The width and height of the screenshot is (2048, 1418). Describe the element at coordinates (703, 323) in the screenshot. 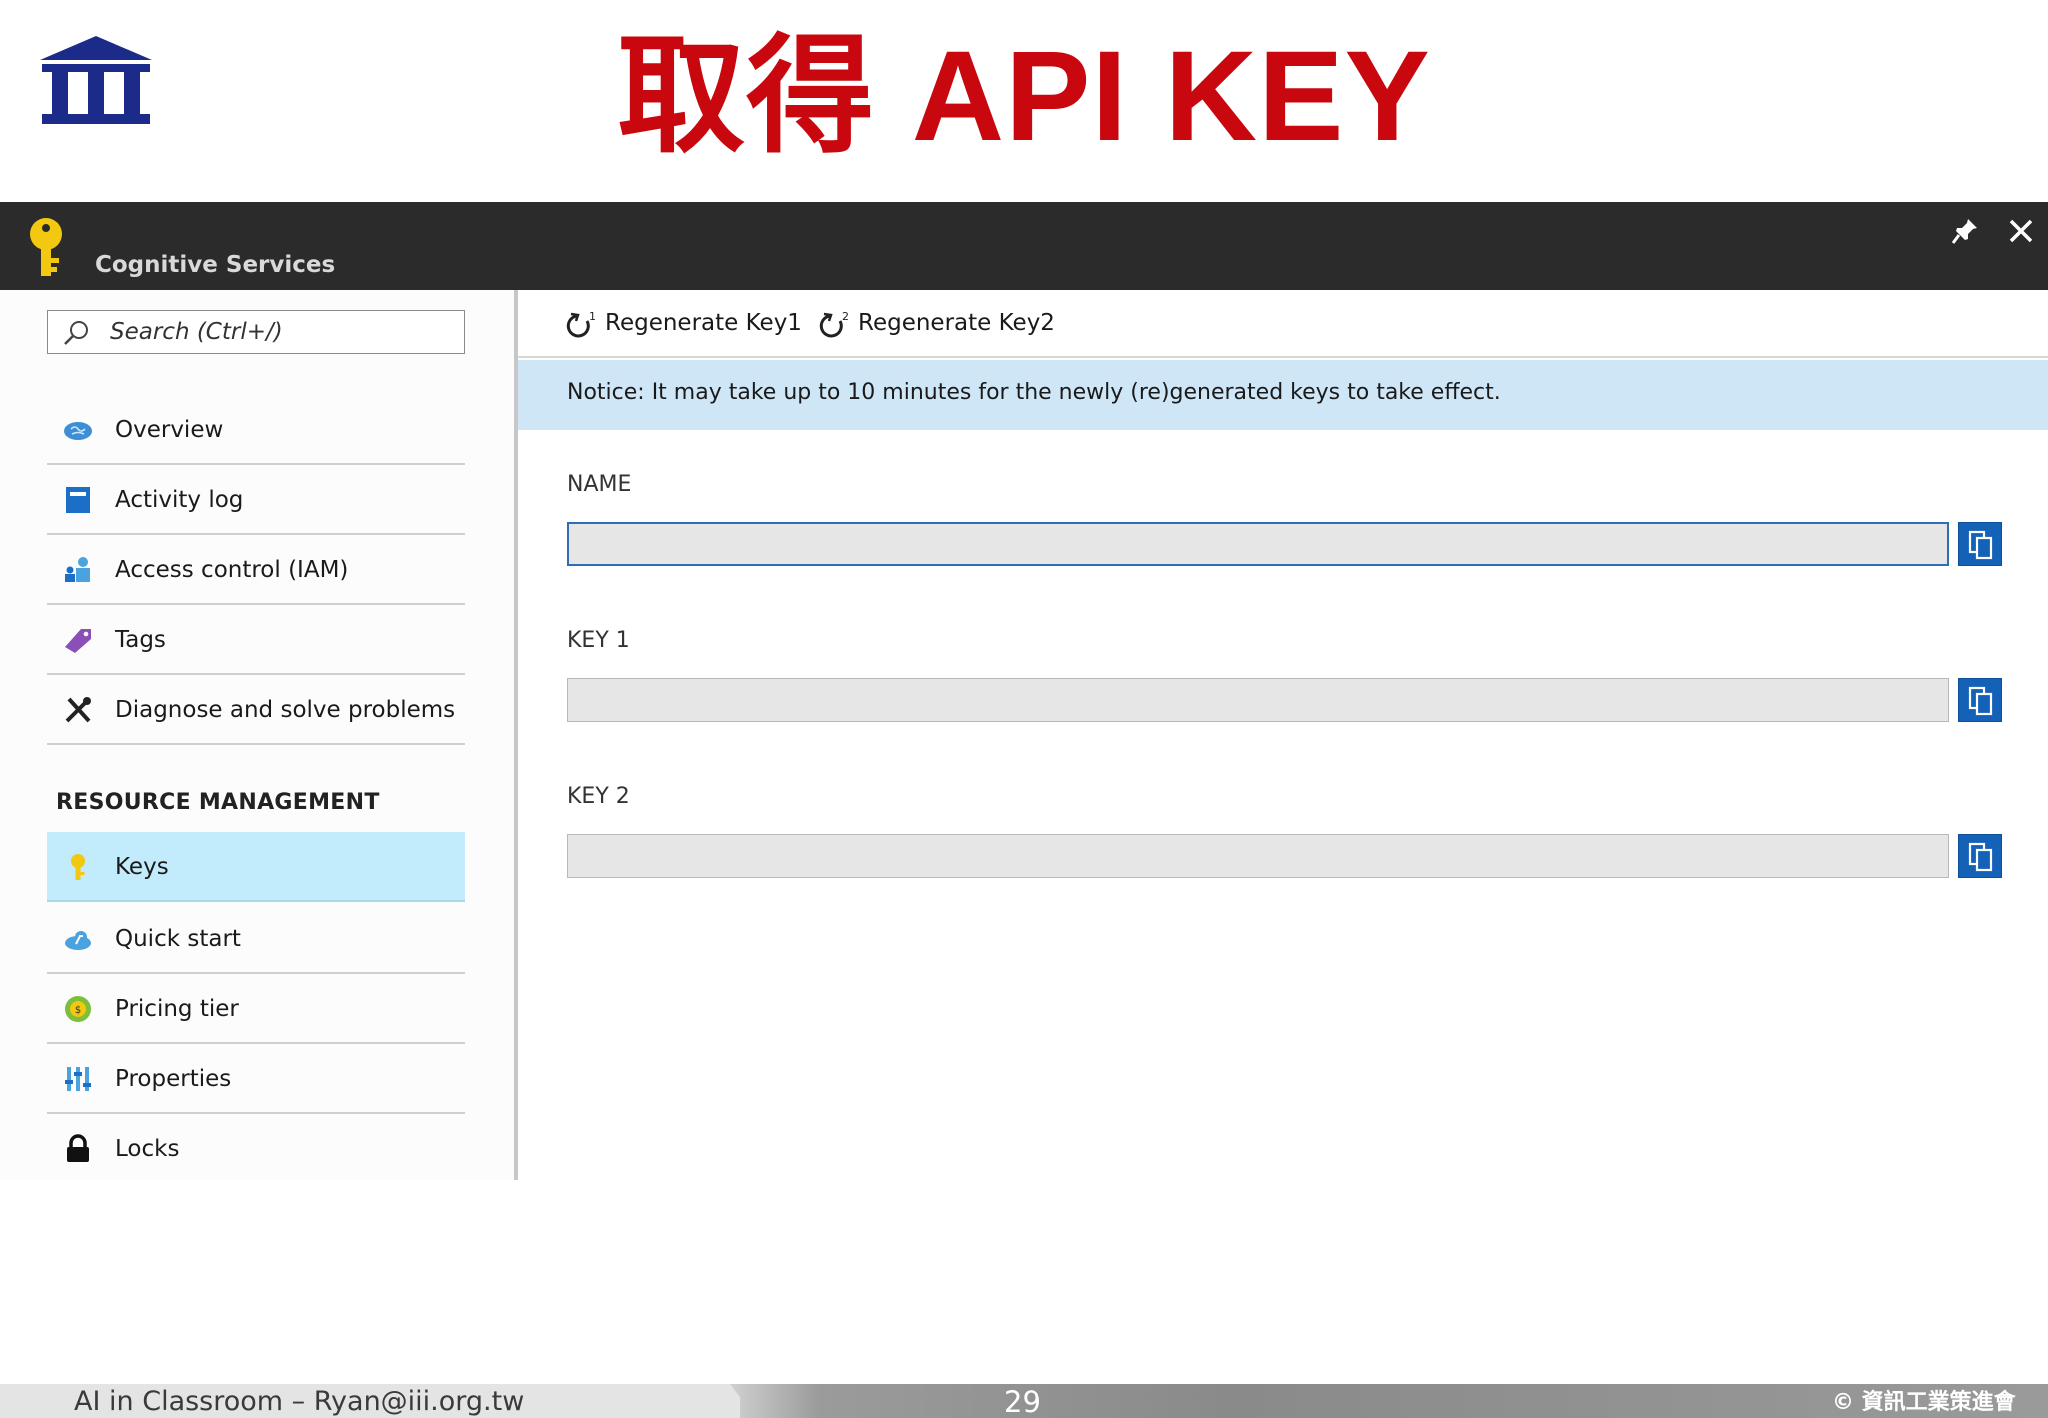

I see `regenerate-key1-label: Regenerate Key1` at that location.